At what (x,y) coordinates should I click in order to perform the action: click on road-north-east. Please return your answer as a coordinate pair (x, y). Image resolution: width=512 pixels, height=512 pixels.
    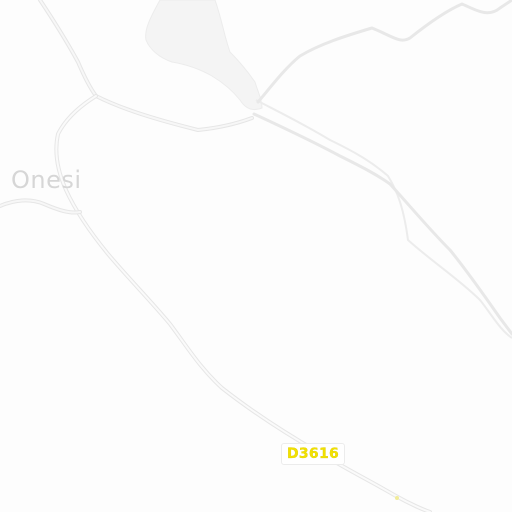
    Looking at the image, I should click on (384, 52).